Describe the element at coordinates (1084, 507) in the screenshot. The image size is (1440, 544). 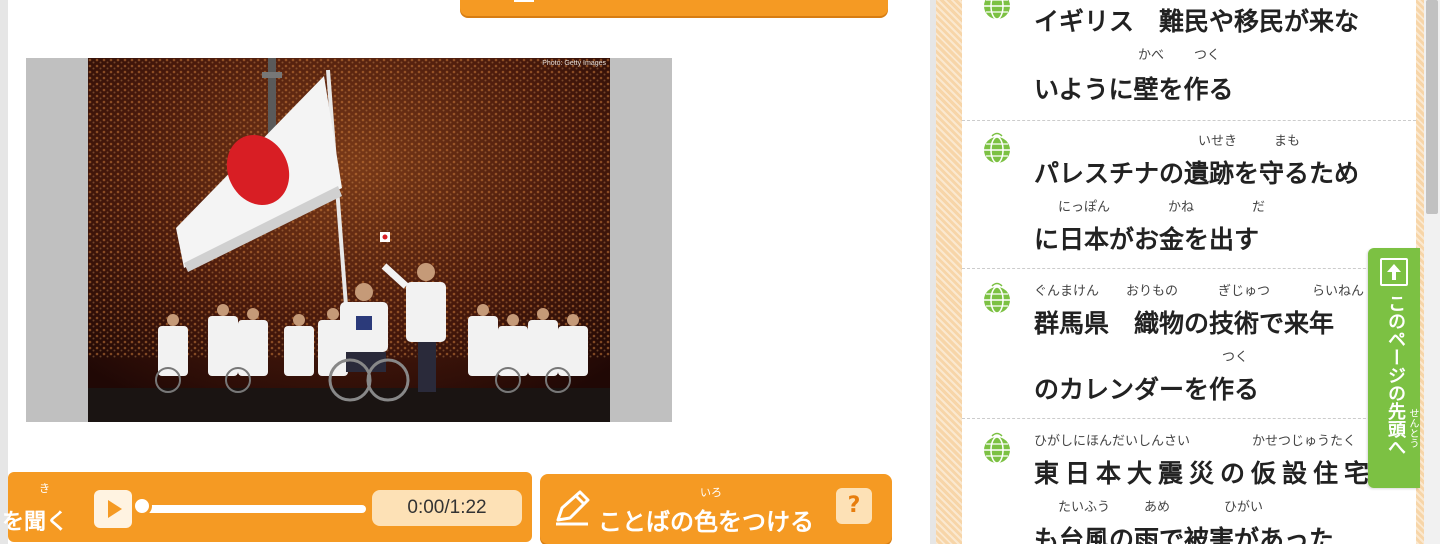
I see `news-ruby: たいふう` at that location.